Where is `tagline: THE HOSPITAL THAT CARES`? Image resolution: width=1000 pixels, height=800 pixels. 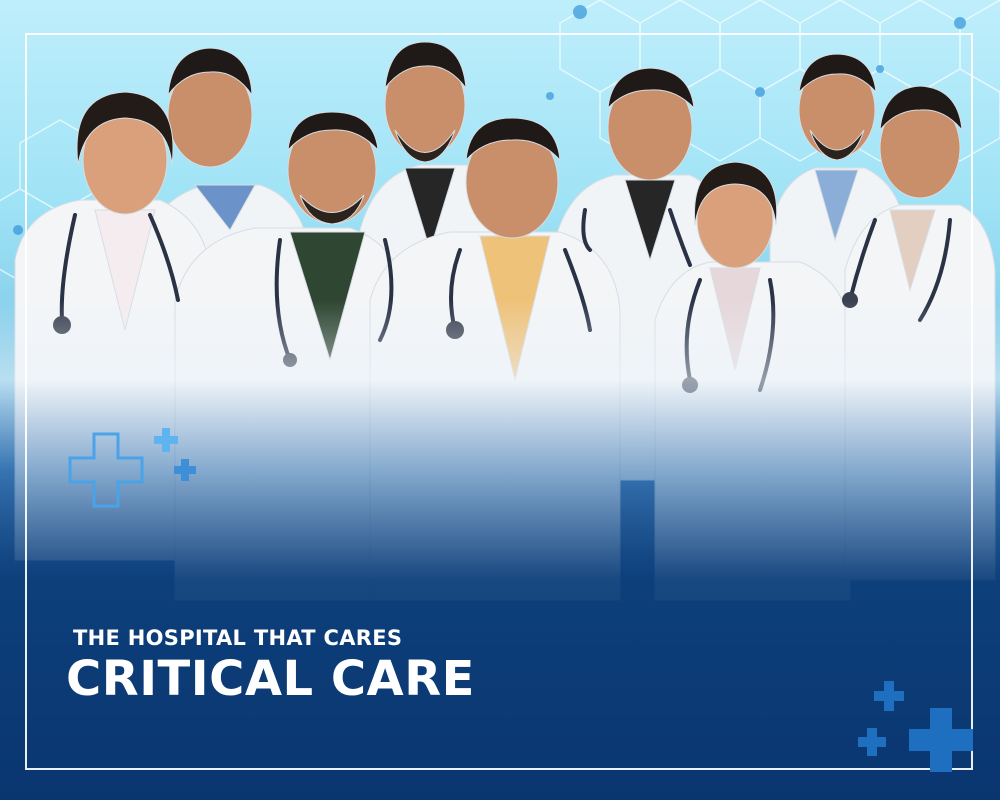 tagline: THE HOSPITAL THAT CARES is located at coordinates (238, 638).